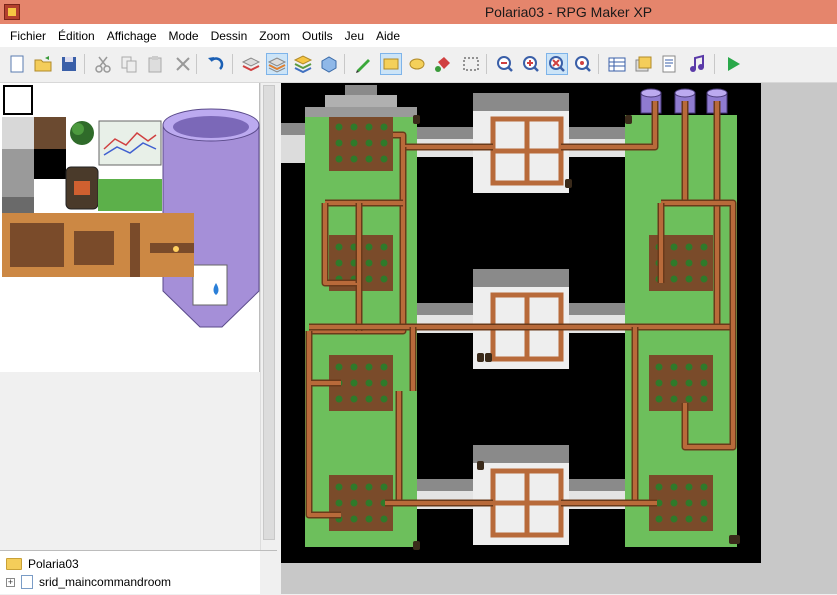  Describe the element at coordinates (76, 36) in the screenshot. I see `menu-edition: Édition` at that location.